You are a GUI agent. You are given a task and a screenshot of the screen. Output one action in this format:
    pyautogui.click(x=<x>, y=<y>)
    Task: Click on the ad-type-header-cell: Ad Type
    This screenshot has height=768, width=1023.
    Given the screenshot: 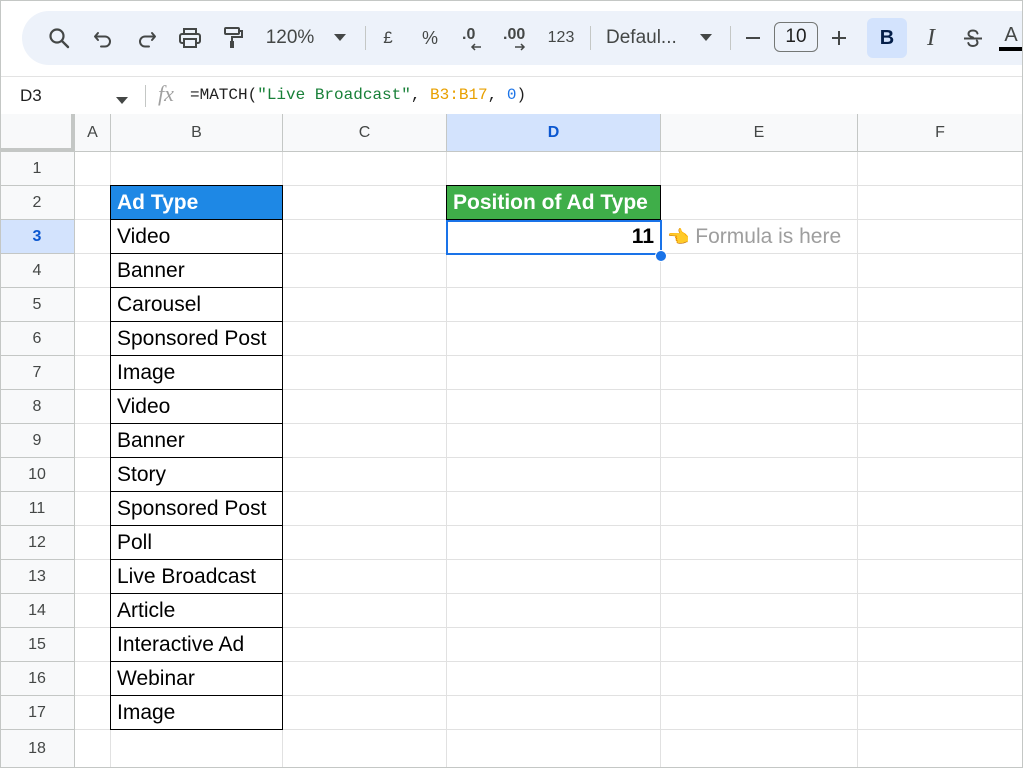 What is the action you would take?
    pyautogui.click(x=196, y=202)
    